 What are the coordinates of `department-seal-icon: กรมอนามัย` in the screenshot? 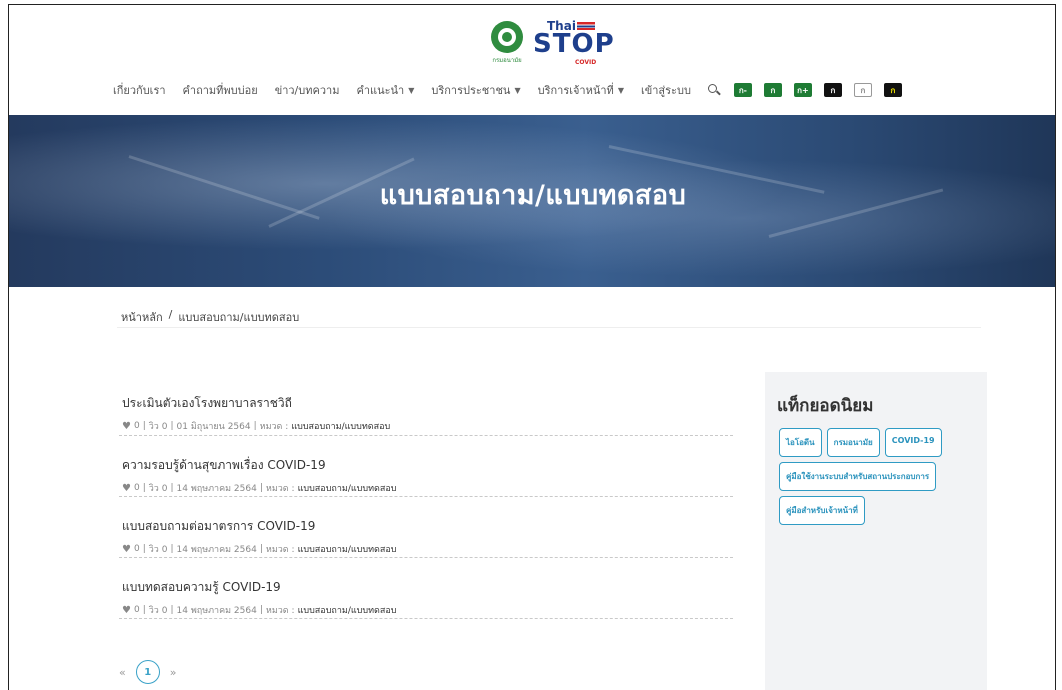 It's located at (507, 42).